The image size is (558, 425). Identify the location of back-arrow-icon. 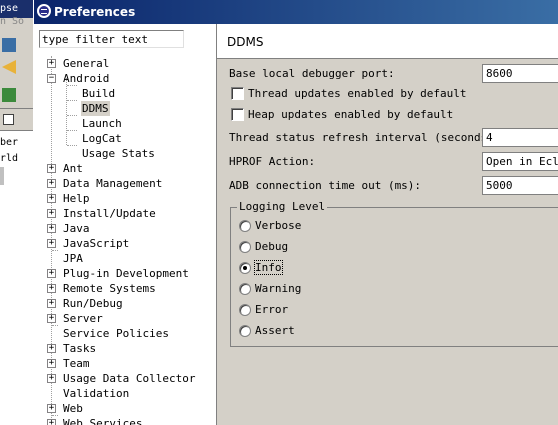
(9, 67).